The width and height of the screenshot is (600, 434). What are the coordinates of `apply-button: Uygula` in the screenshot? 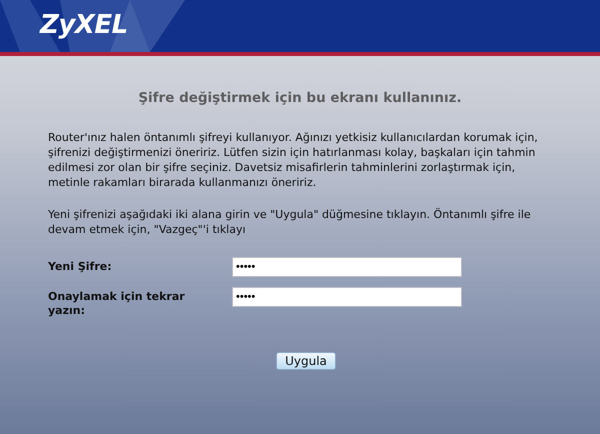 It's located at (306, 361).